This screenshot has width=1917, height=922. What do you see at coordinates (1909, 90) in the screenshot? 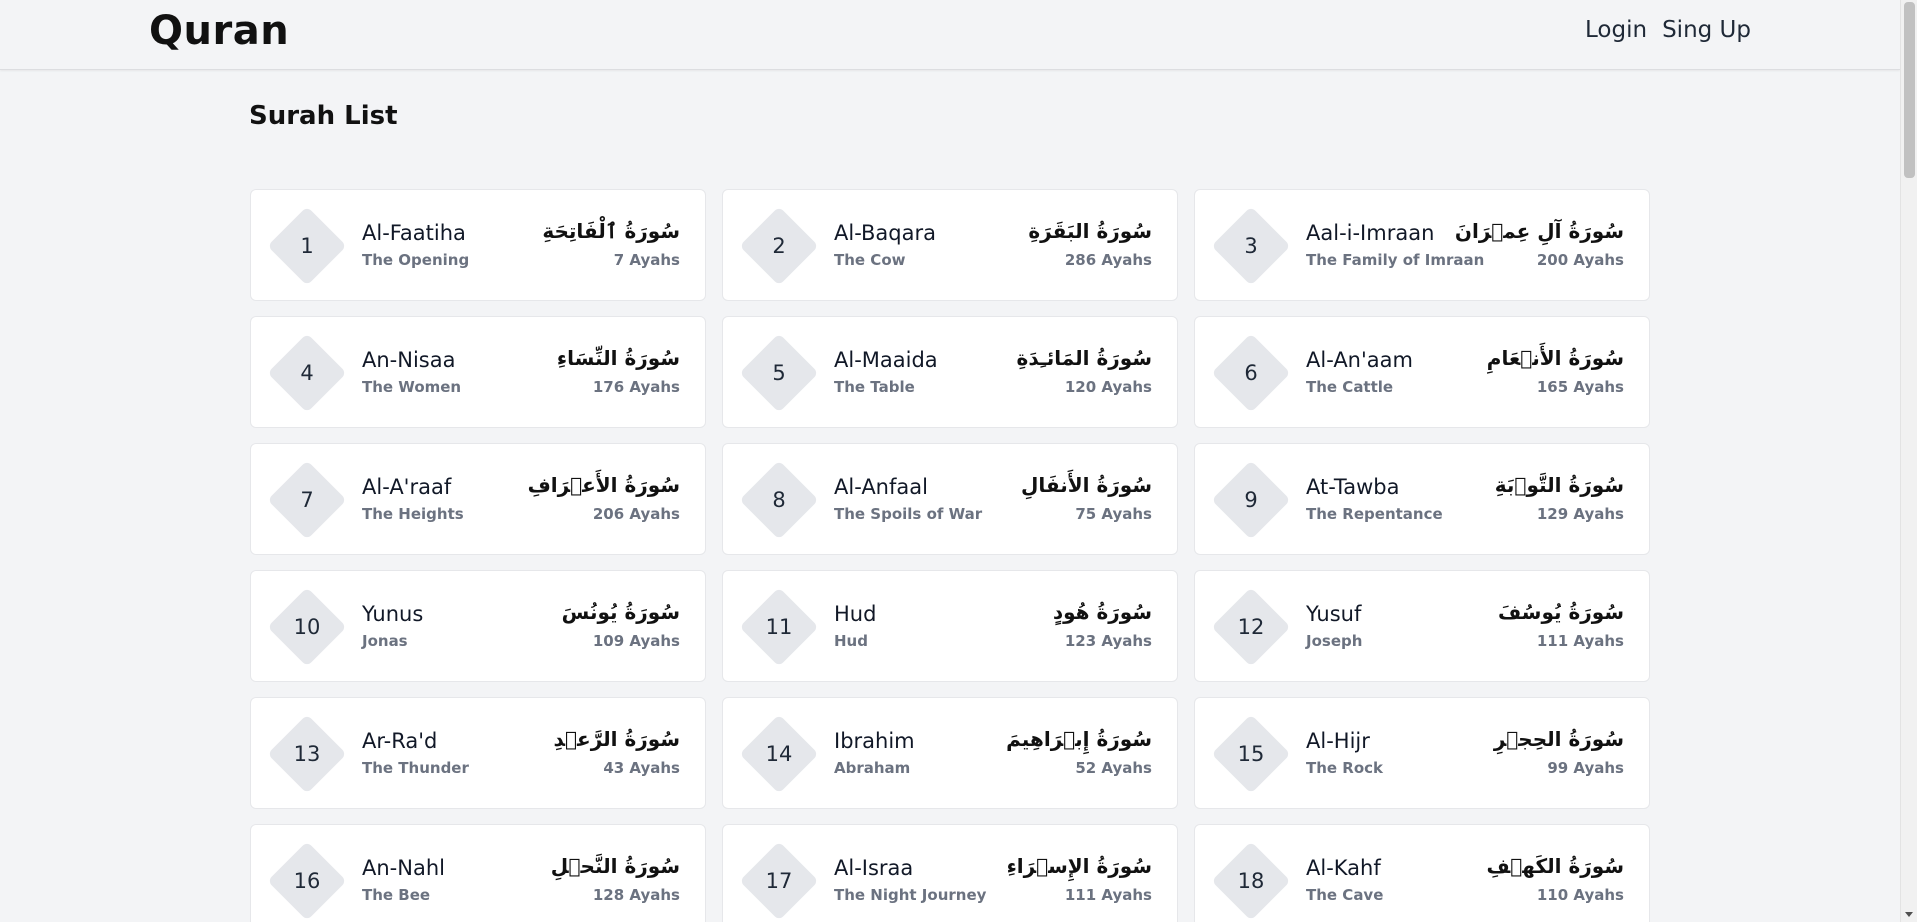
I see `scrollbar-thumb` at bounding box center [1909, 90].